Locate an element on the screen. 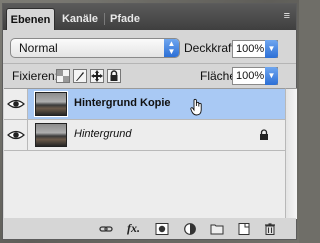 The image size is (320, 243). layer-row: Hintergrund Kopie is located at coordinates (144, 104).